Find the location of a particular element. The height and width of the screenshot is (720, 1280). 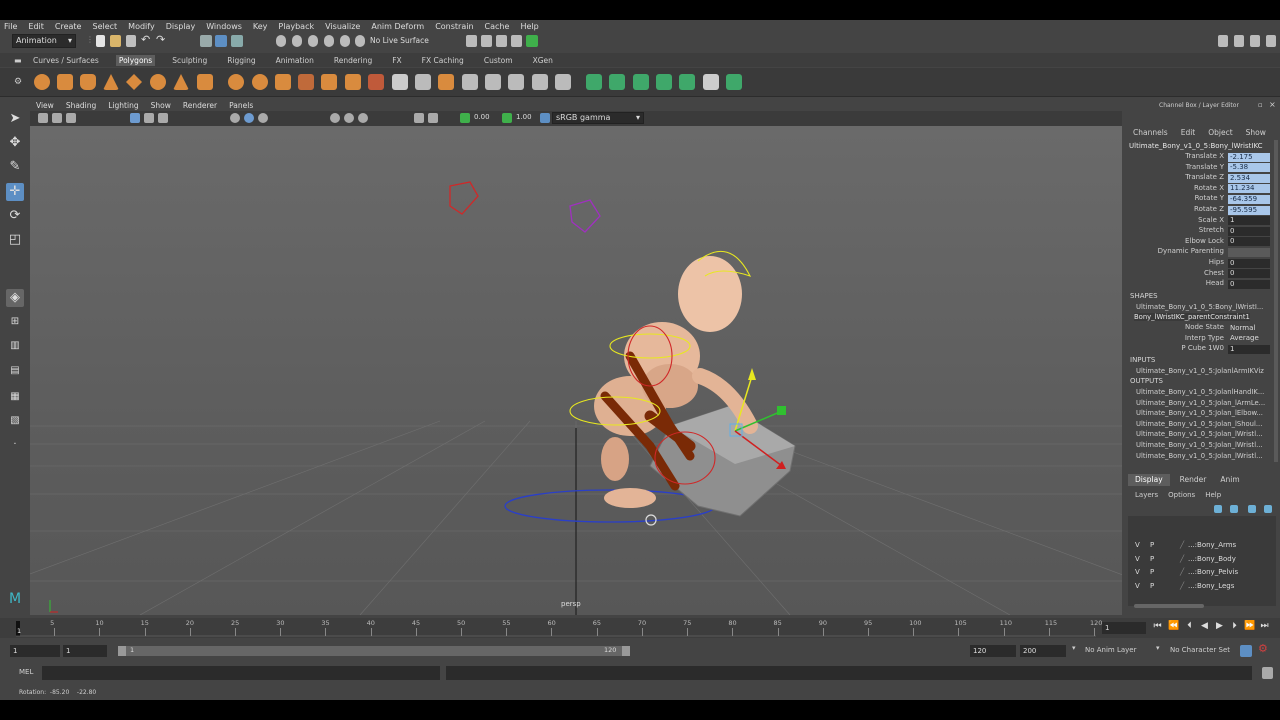

eye-target-control is located at coordinates (464, 198).